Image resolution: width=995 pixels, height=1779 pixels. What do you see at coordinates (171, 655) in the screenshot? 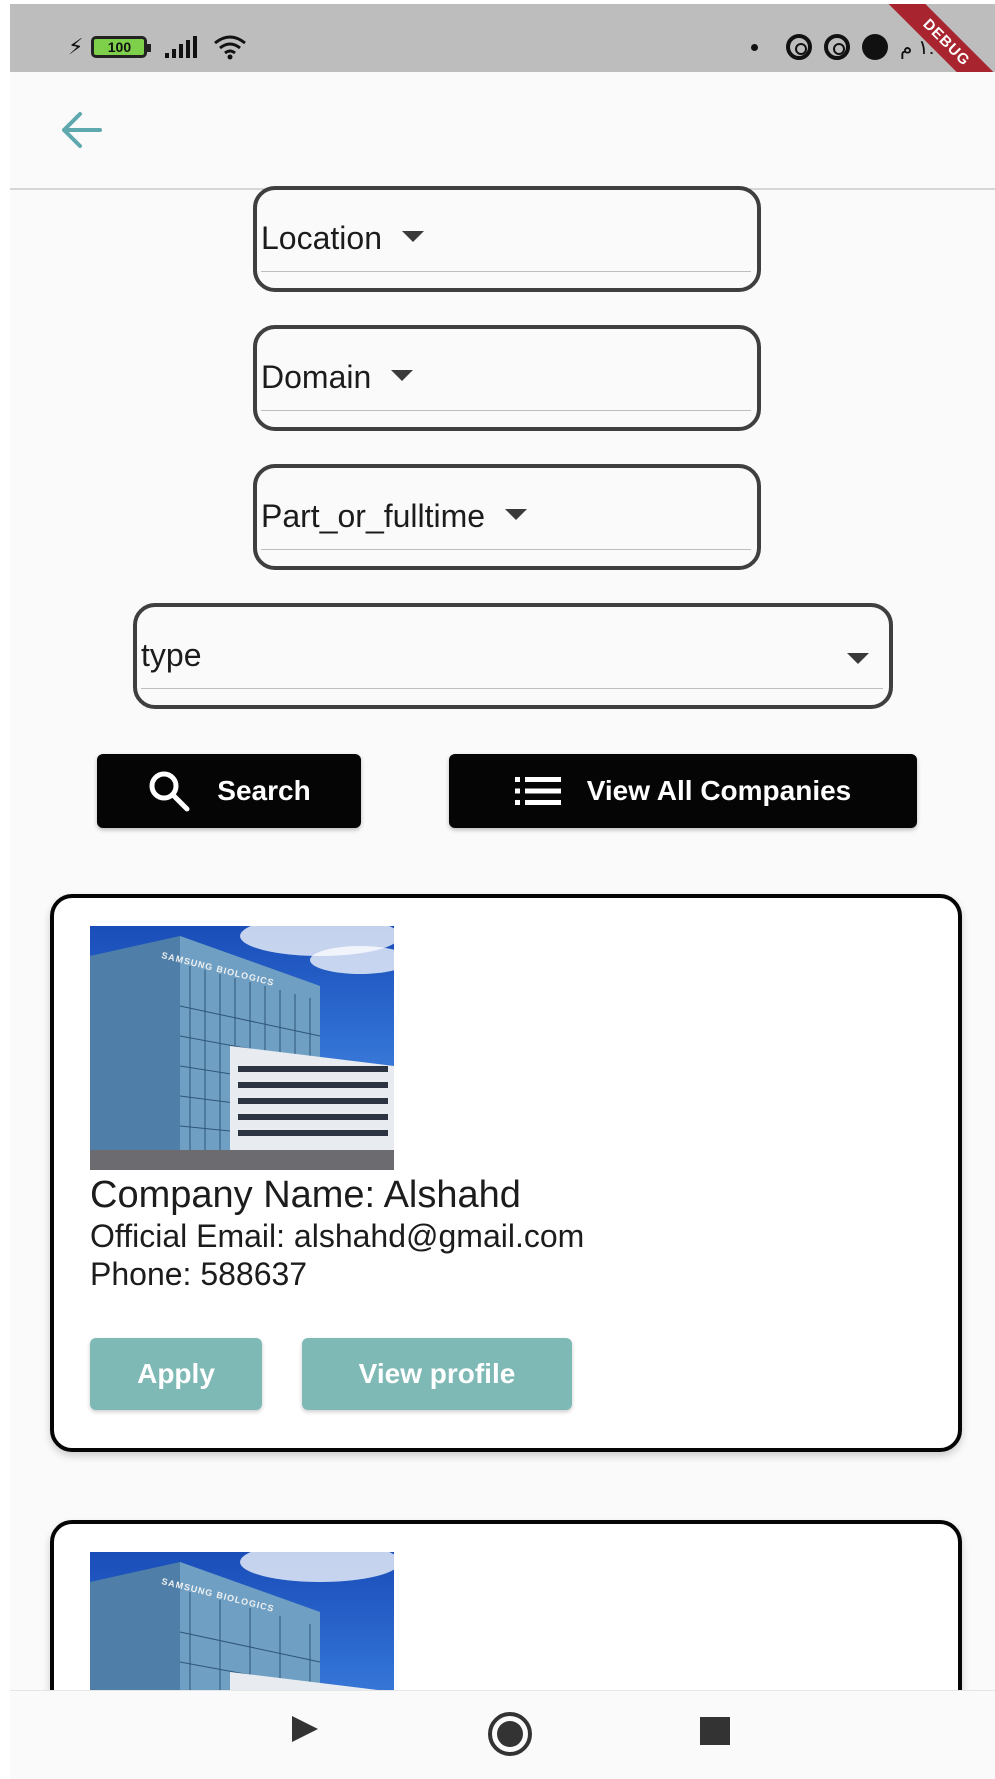
I see `type-dropdown-label: type` at bounding box center [171, 655].